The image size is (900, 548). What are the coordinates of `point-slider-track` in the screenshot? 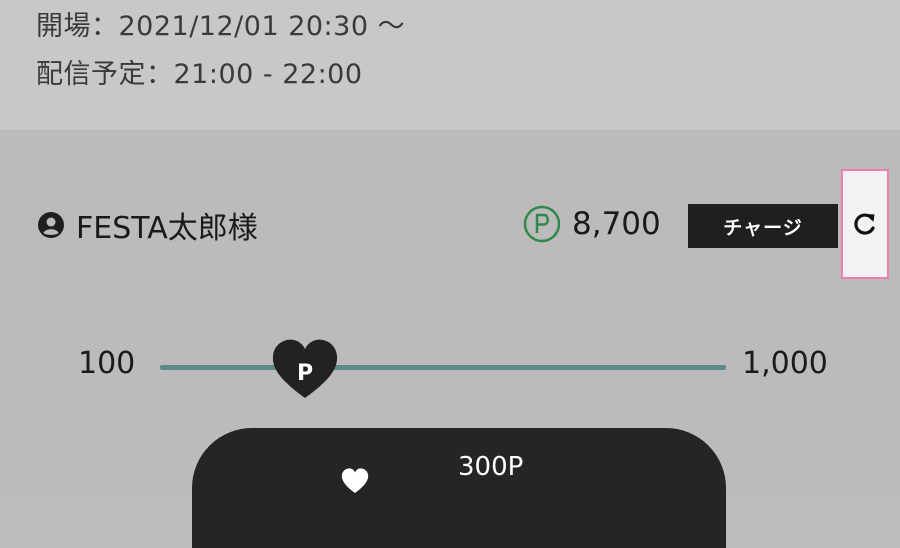 It's located at (443, 367).